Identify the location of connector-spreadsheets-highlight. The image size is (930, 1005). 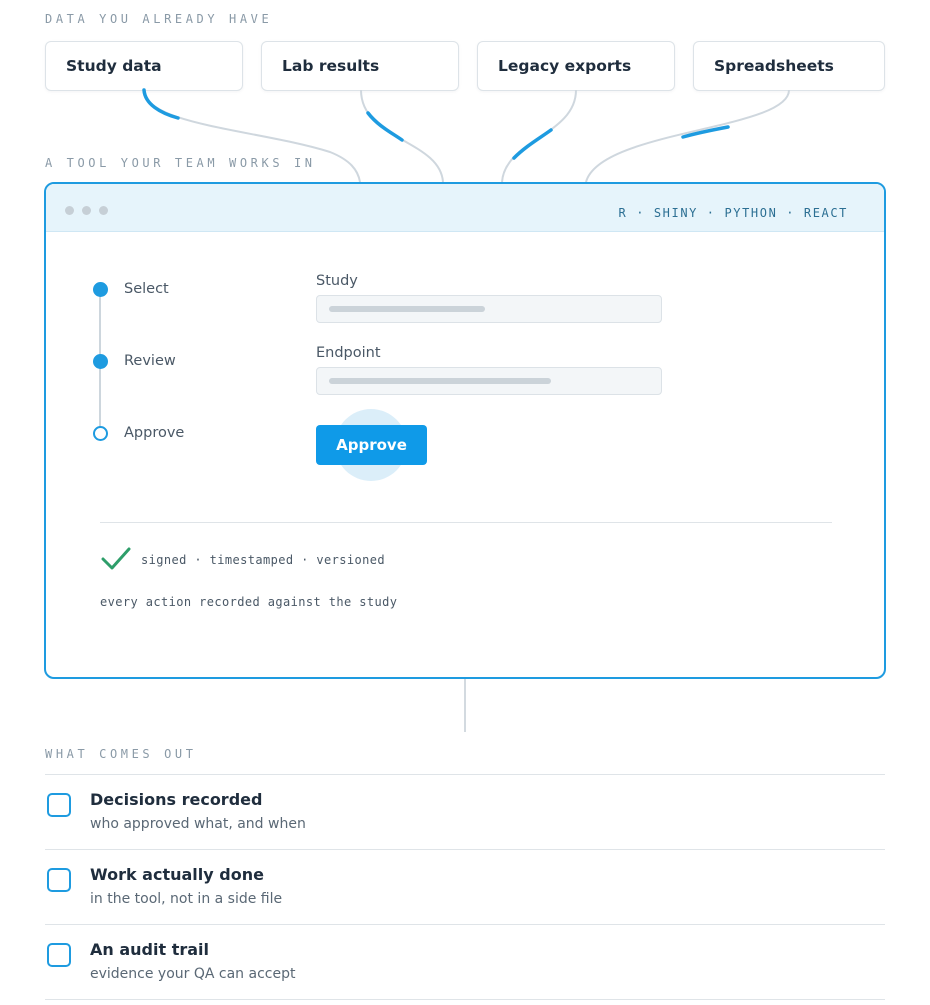
(705, 132).